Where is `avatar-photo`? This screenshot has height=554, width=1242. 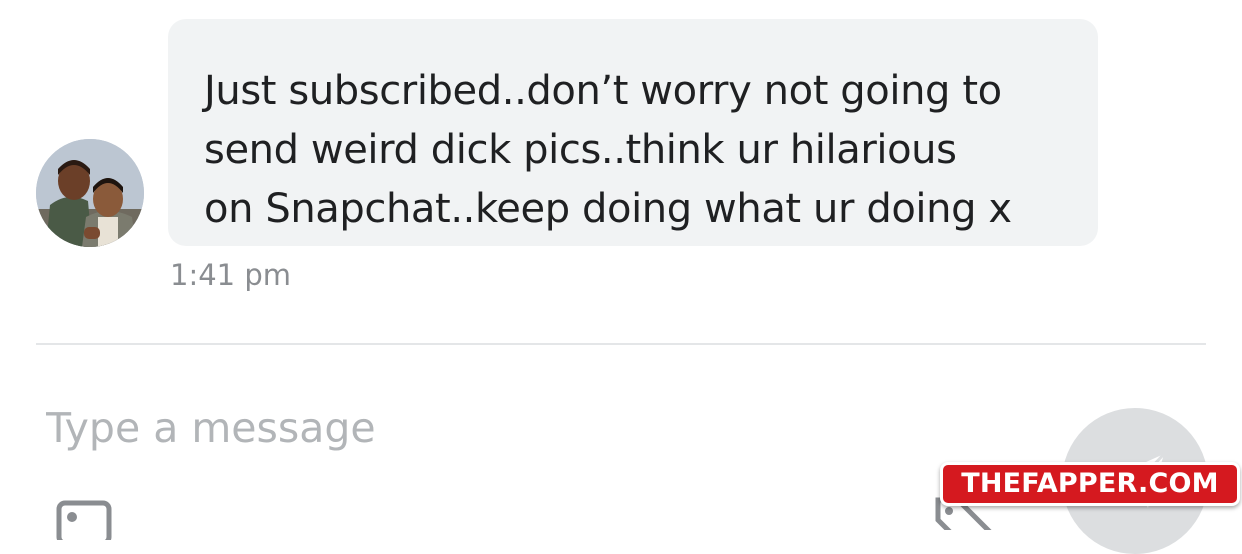 avatar-photo is located at coordinates (90, 193).